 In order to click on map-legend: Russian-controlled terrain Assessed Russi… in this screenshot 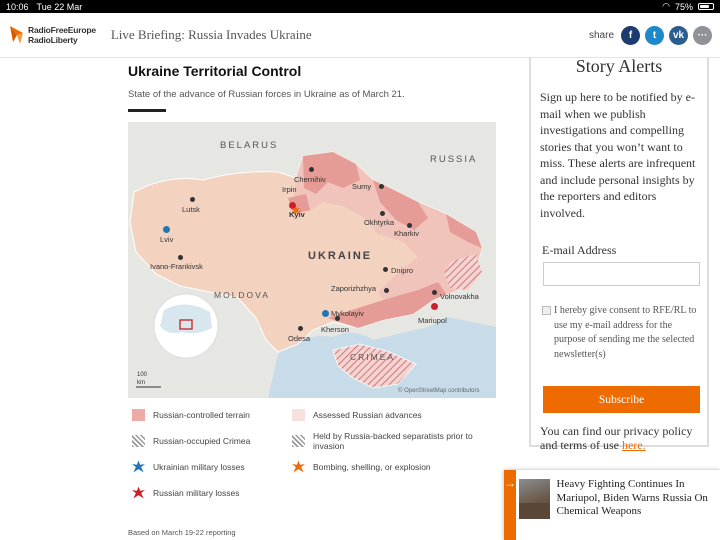, I will do `click(313, 453)`.